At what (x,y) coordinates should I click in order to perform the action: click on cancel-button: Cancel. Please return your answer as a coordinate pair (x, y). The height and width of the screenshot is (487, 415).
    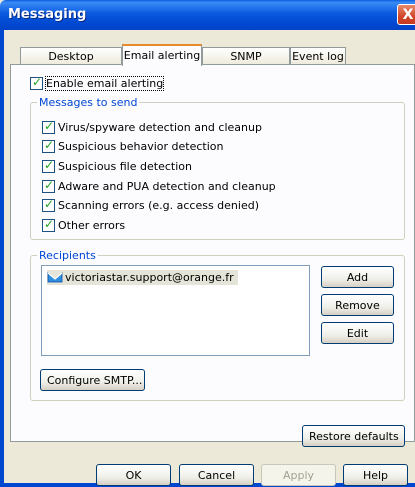
    Looking at the image, I should click on (216, 475).